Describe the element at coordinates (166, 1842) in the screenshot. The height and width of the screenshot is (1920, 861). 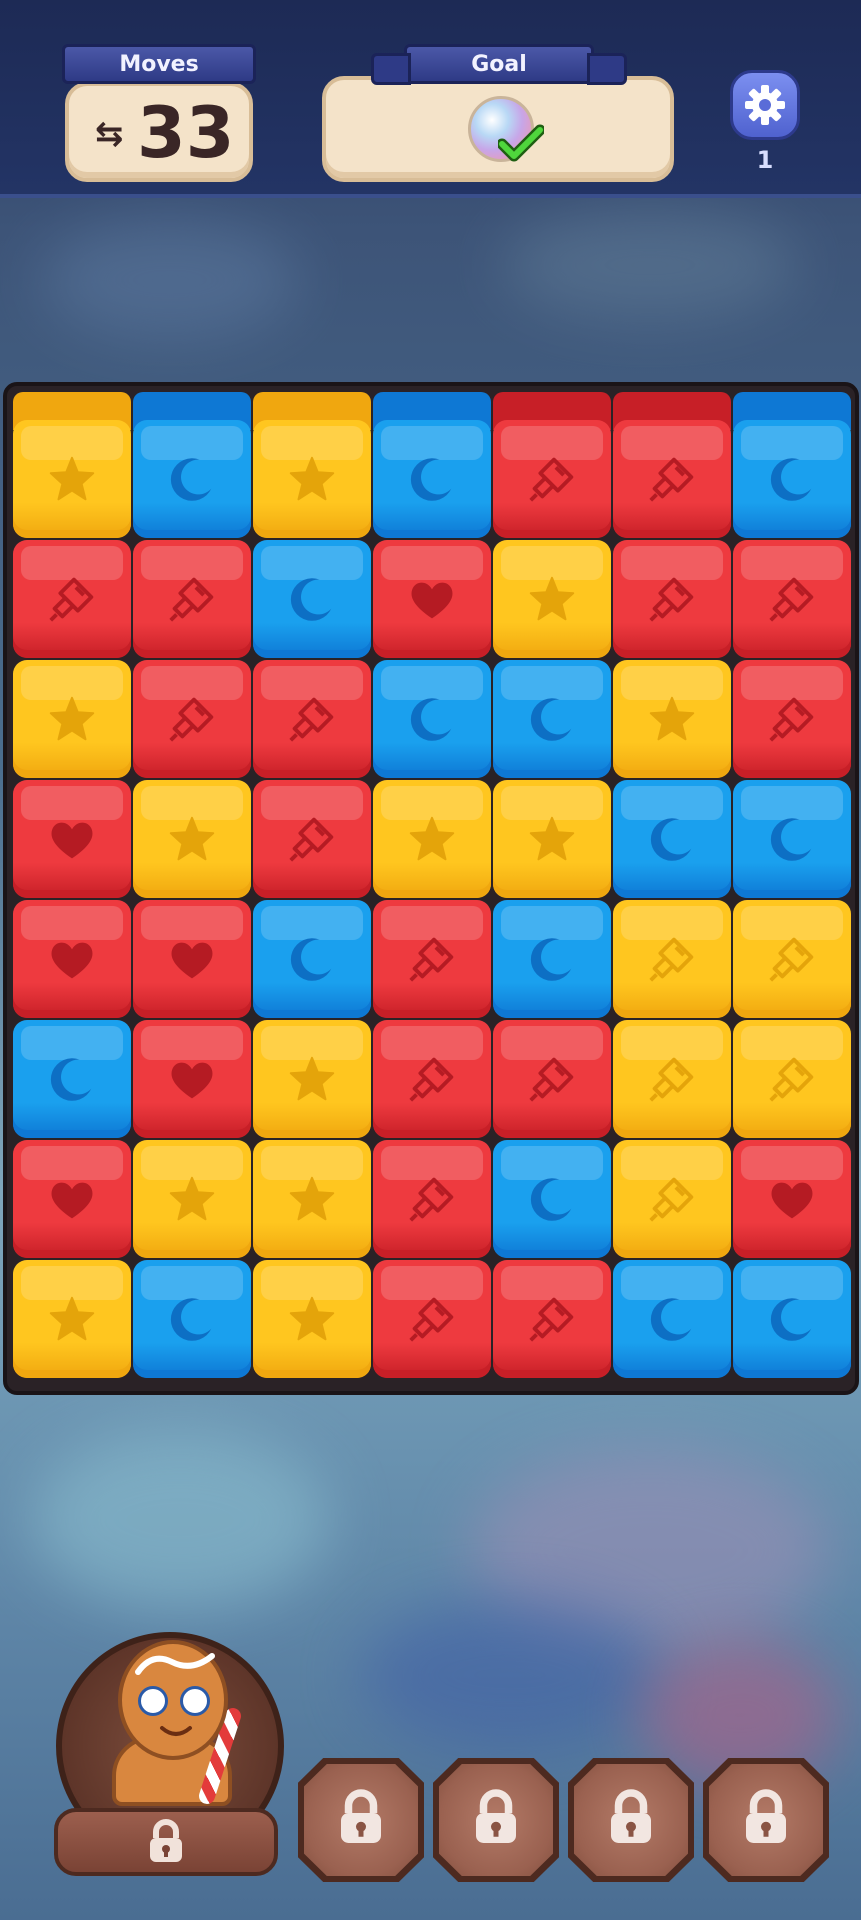
I see `cookie-skill-button` at that location.